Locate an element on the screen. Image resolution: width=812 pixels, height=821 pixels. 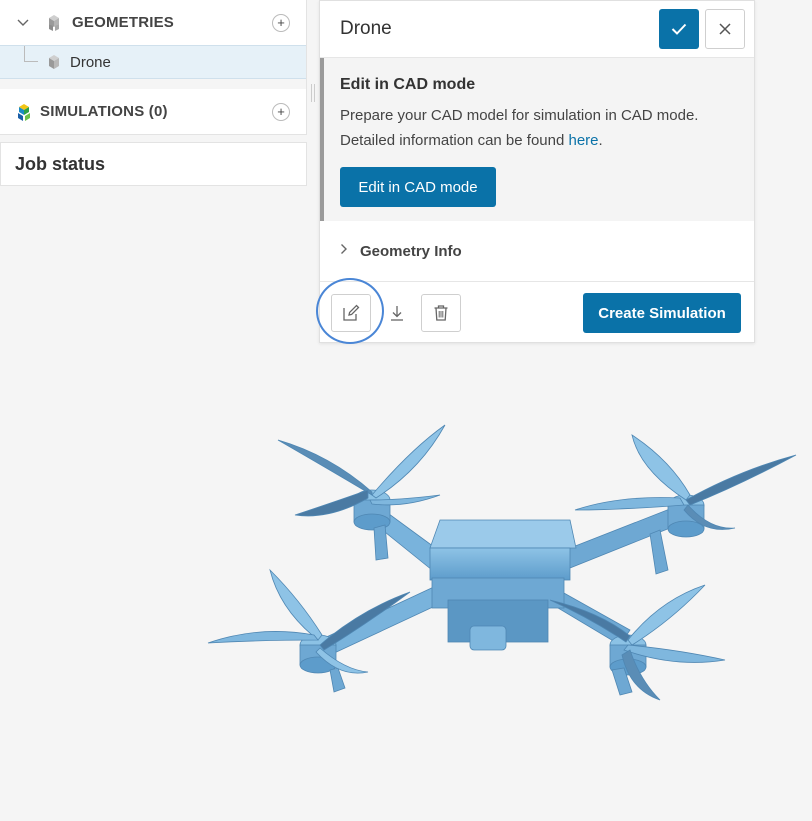
tree-item-drone: Drone is located at coordinates (153, 62).